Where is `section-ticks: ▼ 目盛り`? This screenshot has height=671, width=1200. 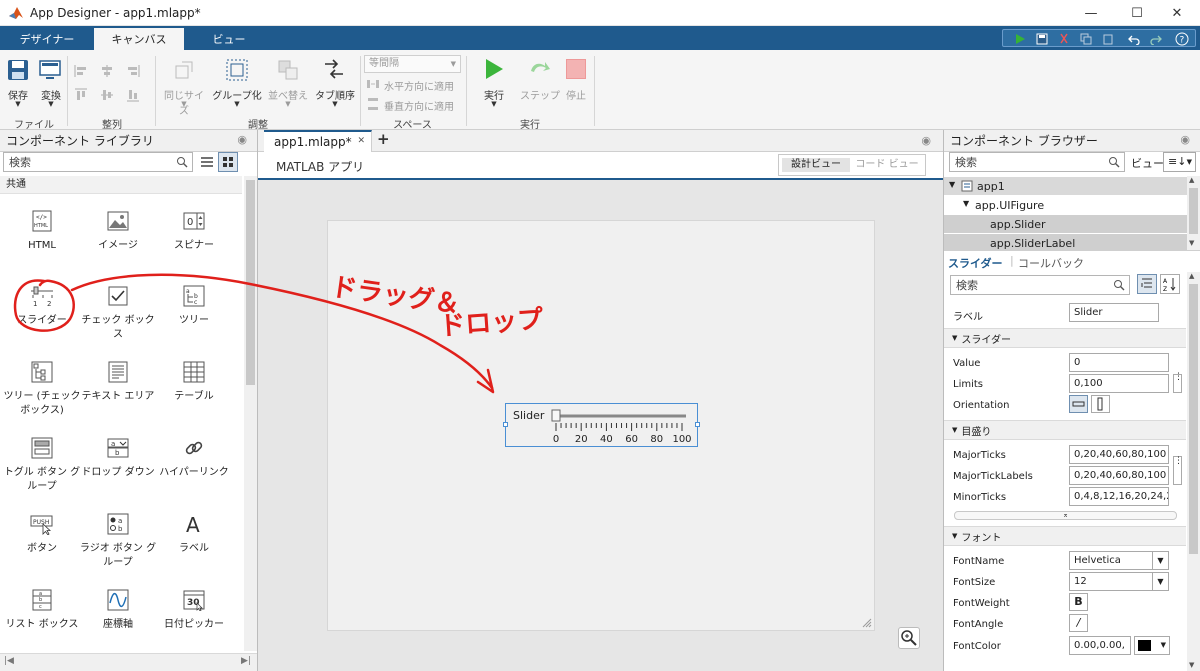
section-ticks: ▼ 目盛り is located at coordinates (1065, 430).